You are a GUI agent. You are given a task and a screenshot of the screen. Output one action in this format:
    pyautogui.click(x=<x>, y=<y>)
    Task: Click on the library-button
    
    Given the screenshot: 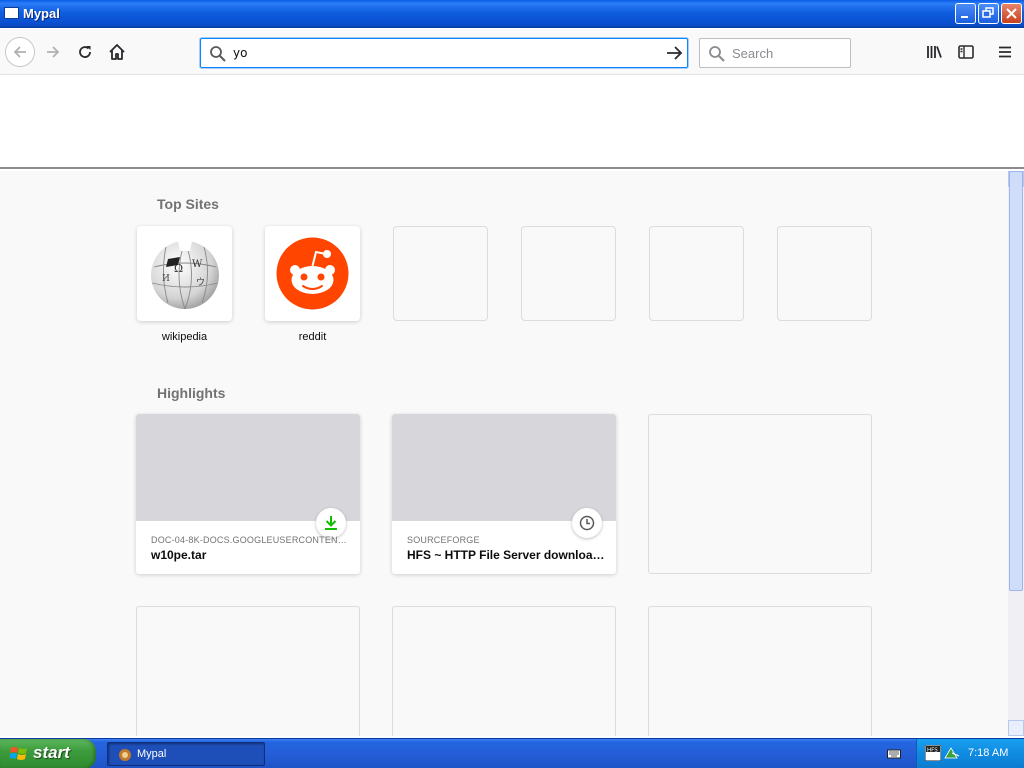 What is the action you would take?
    pyautogui.click(x=934, y=52)
    